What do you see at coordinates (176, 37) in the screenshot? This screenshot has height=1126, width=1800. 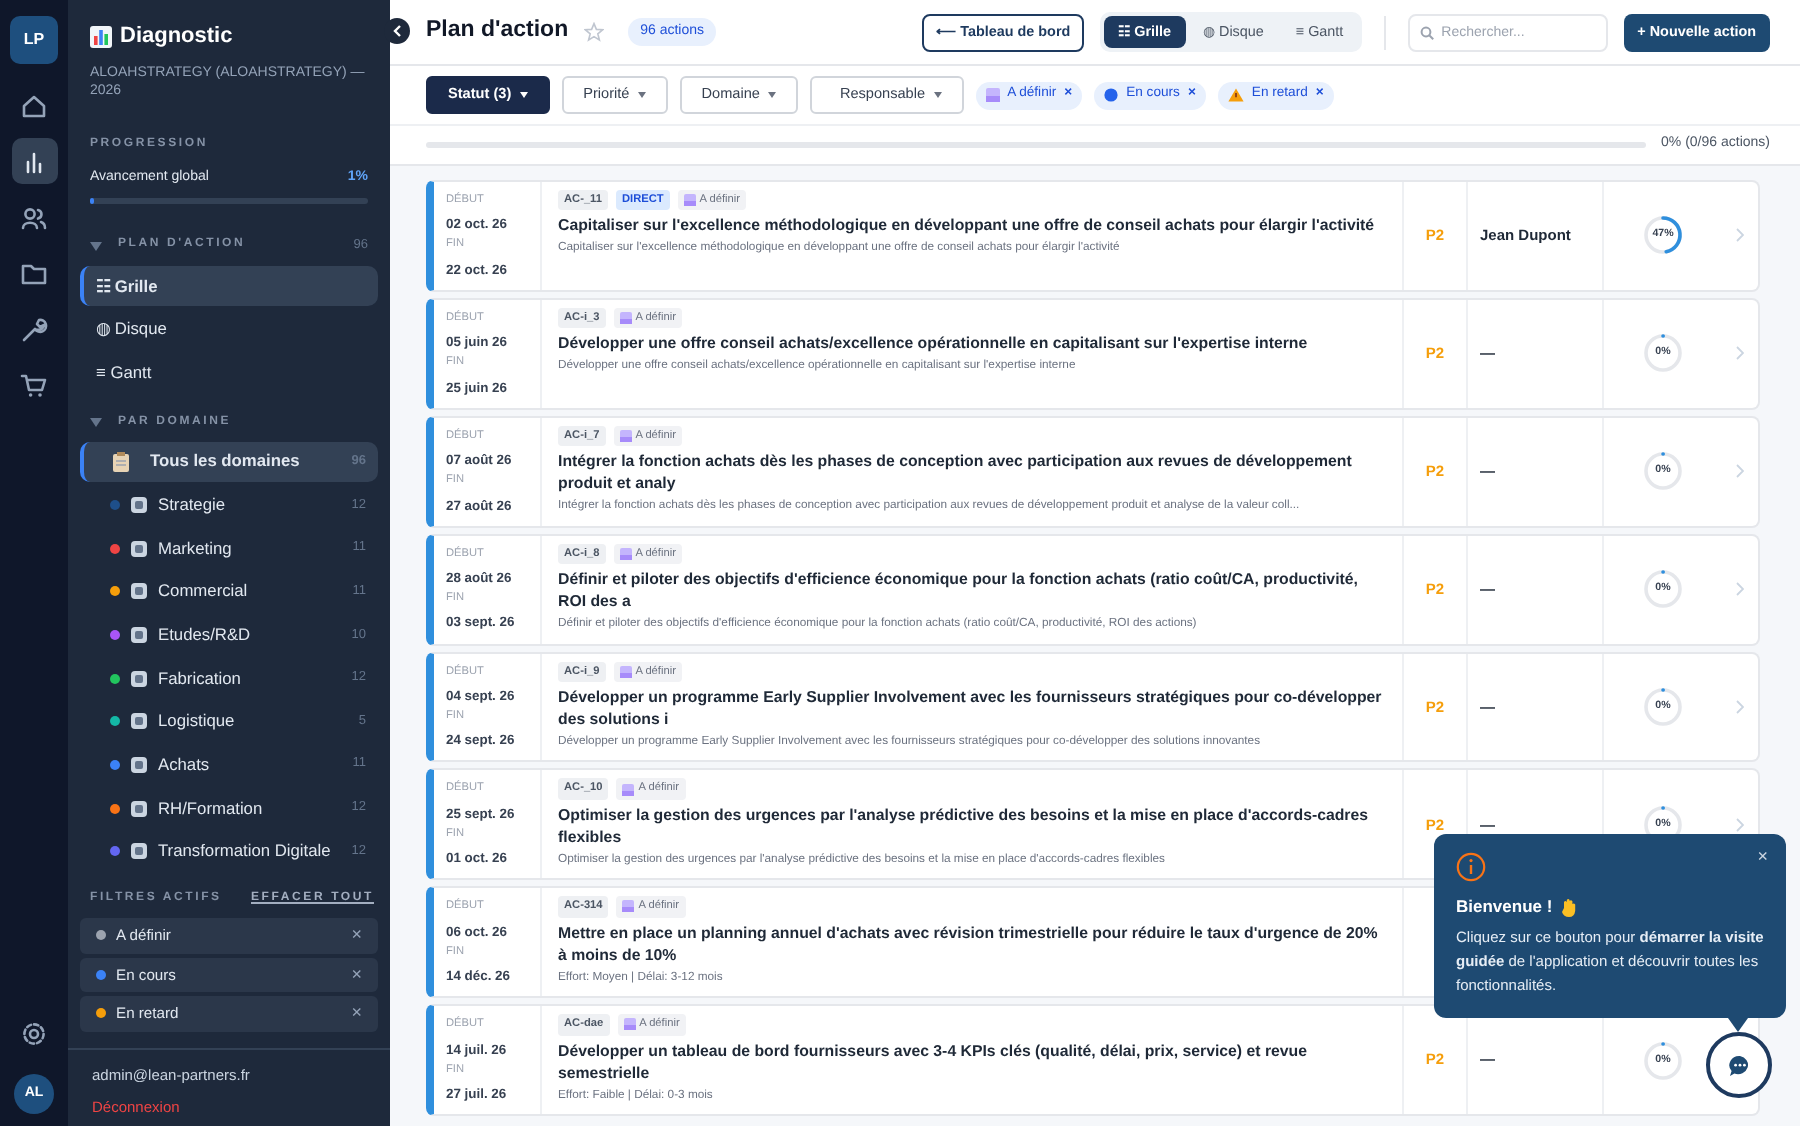 I see `sidebar-title: Diagnostic` at bounding box center [176, 37].